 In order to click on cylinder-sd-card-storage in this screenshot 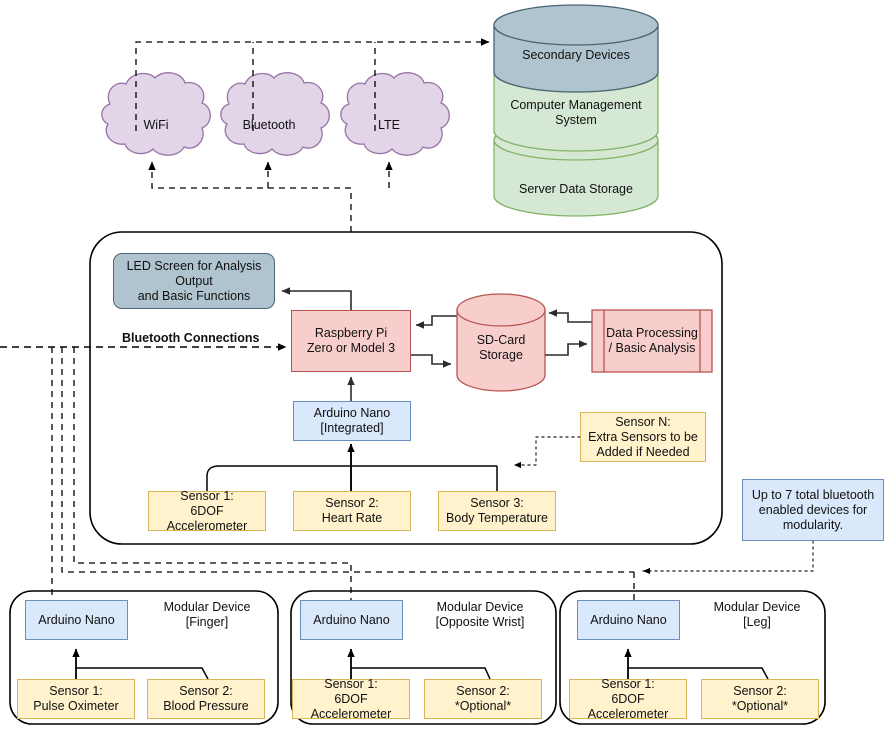, I will do `click(501, 342)`.